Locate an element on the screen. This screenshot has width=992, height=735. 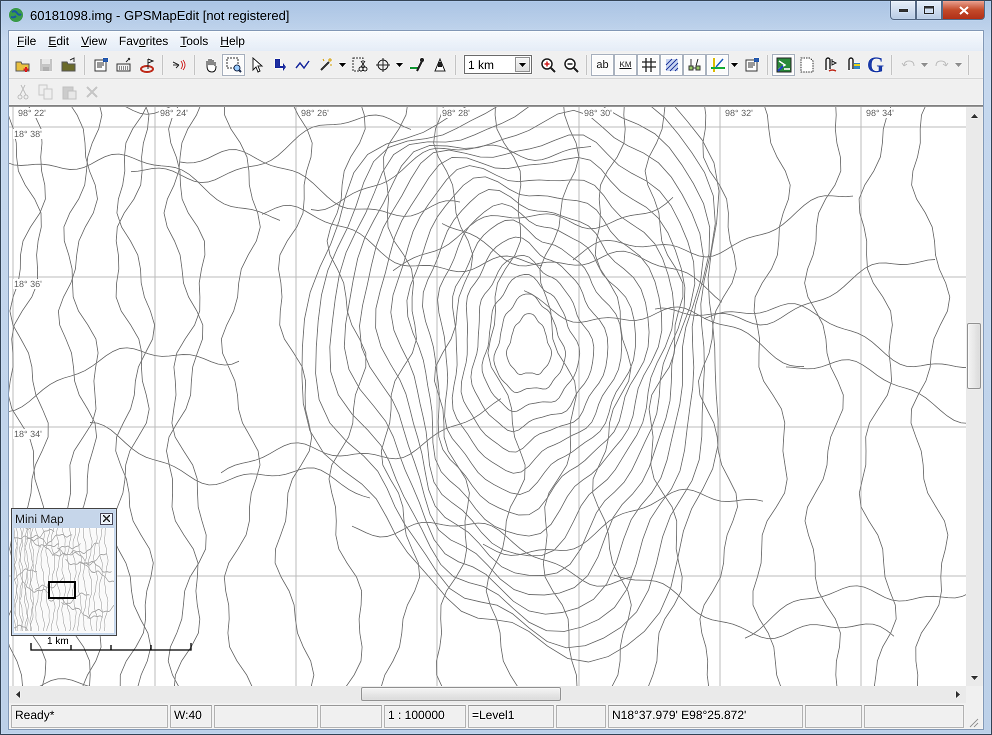
keyboard-icon is located at coordinates (124, 64).